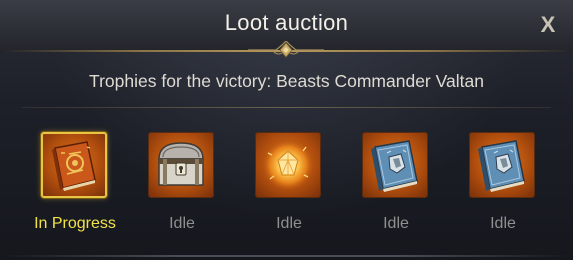 The width and height of the screenshot is (573, 260). I want to click on treasure-chest-icon, so click(181, 164).